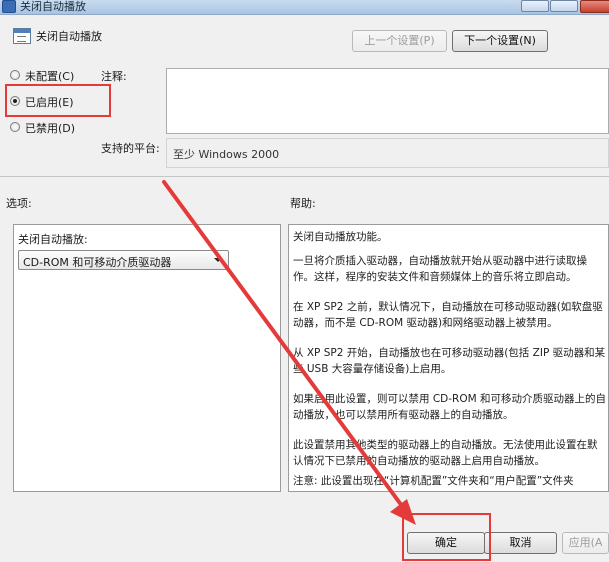 This screenshot has height=562, width=609. I want to click on help-paragraph: 关闭自动播放功能。, so click(340, 237).